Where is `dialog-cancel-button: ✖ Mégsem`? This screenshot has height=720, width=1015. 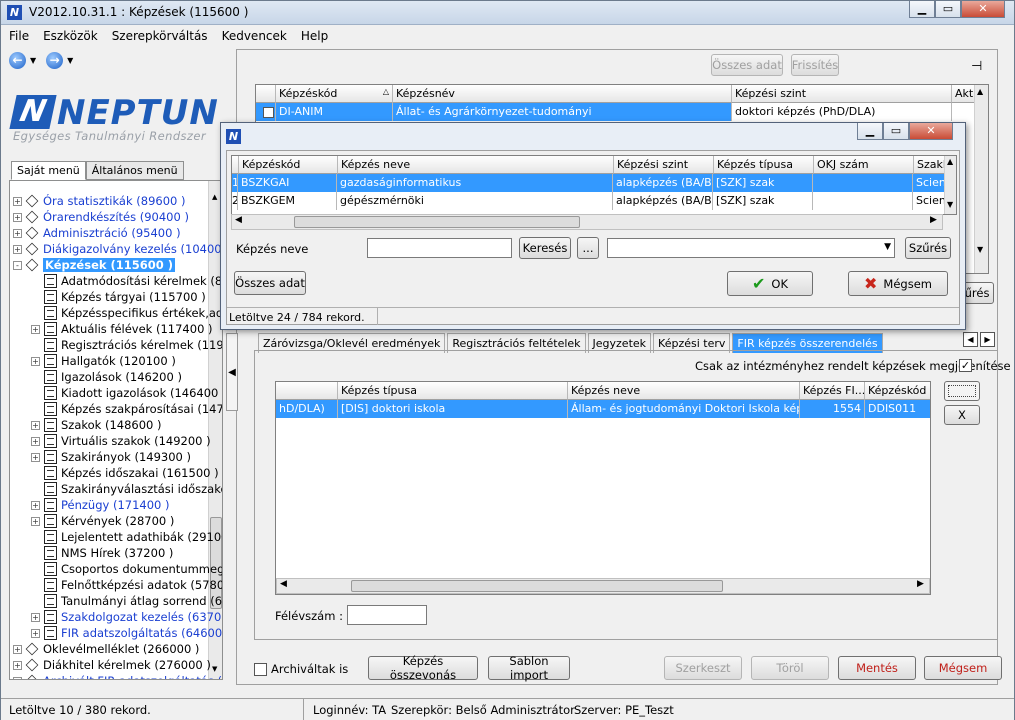 dialog-cancel-button: ✖ Mégsem is located at coordinates (898, 283).